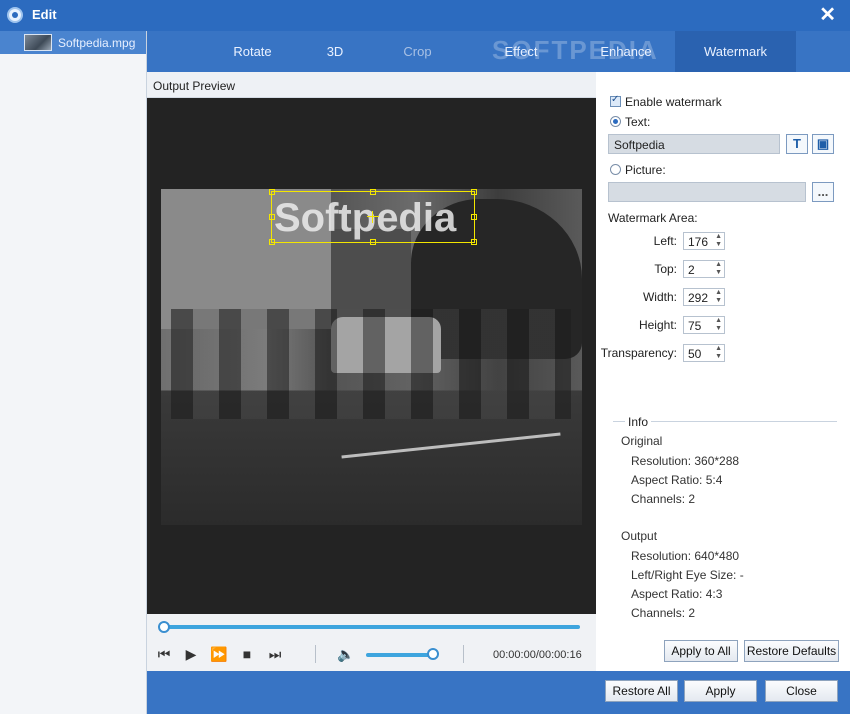 Image resolution: width=850 pixels, height=714 pixels. I want to click on picture-path-input, so click(707, 192).